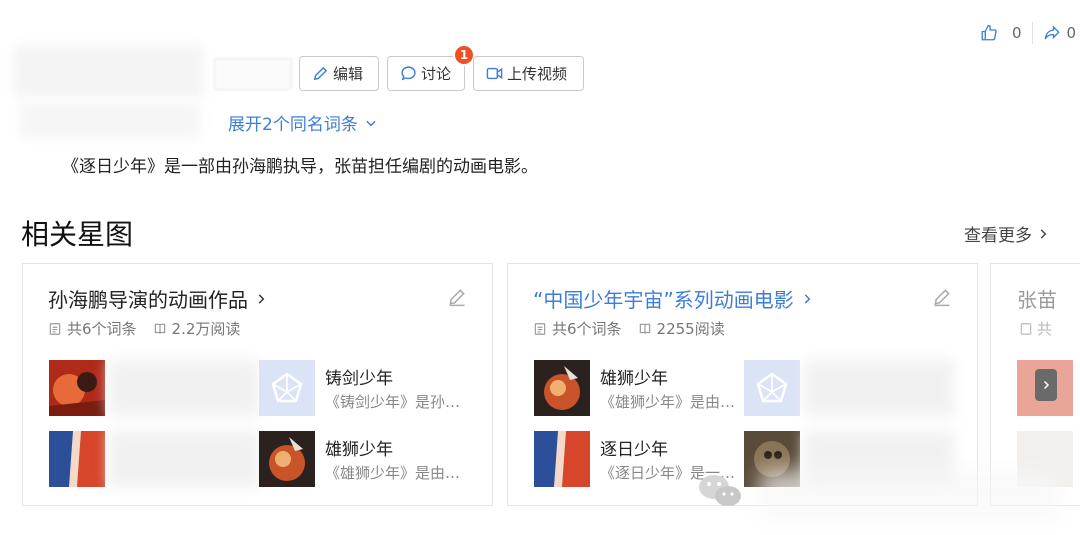 This screenshot has width=1080, height=535. Describe the element at coordinates (109, 71) in the screenshot. I see `entry-title-blurred` at that location.